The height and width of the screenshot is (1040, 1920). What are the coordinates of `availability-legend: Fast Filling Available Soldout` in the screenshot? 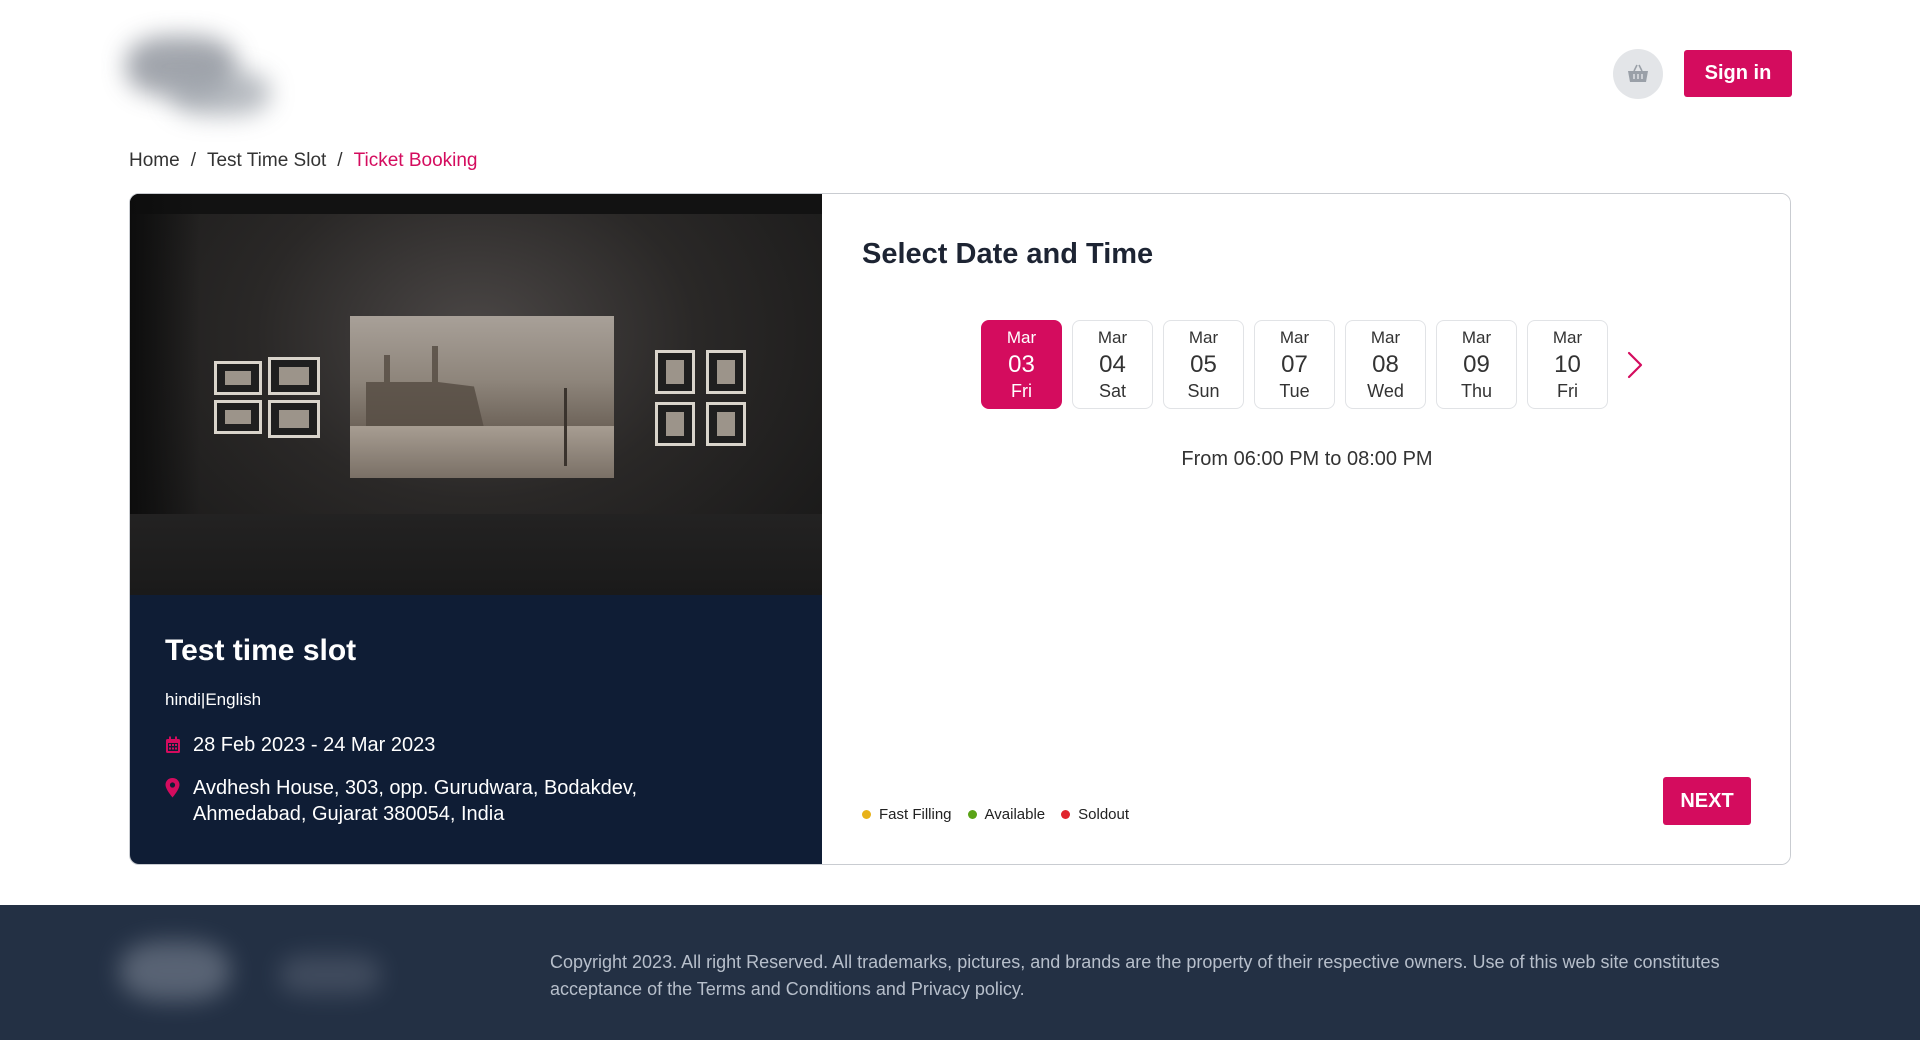 It's located at (1003, 814).